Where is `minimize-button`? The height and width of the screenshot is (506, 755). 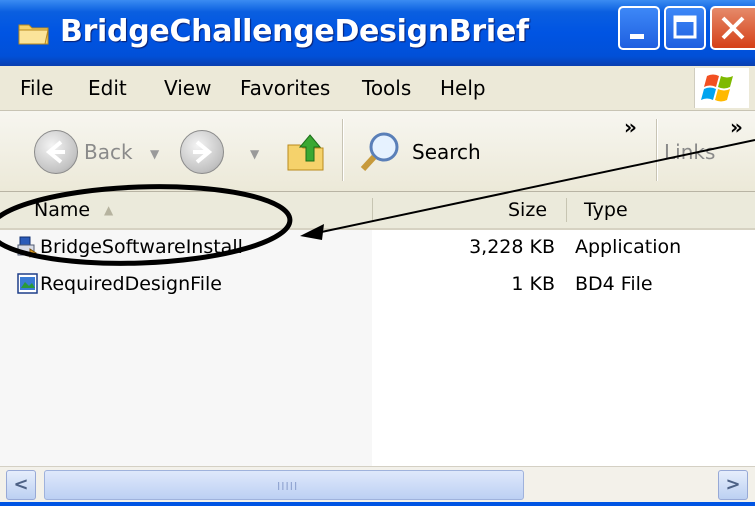 minimize-button is located at coordinates (639, 28).